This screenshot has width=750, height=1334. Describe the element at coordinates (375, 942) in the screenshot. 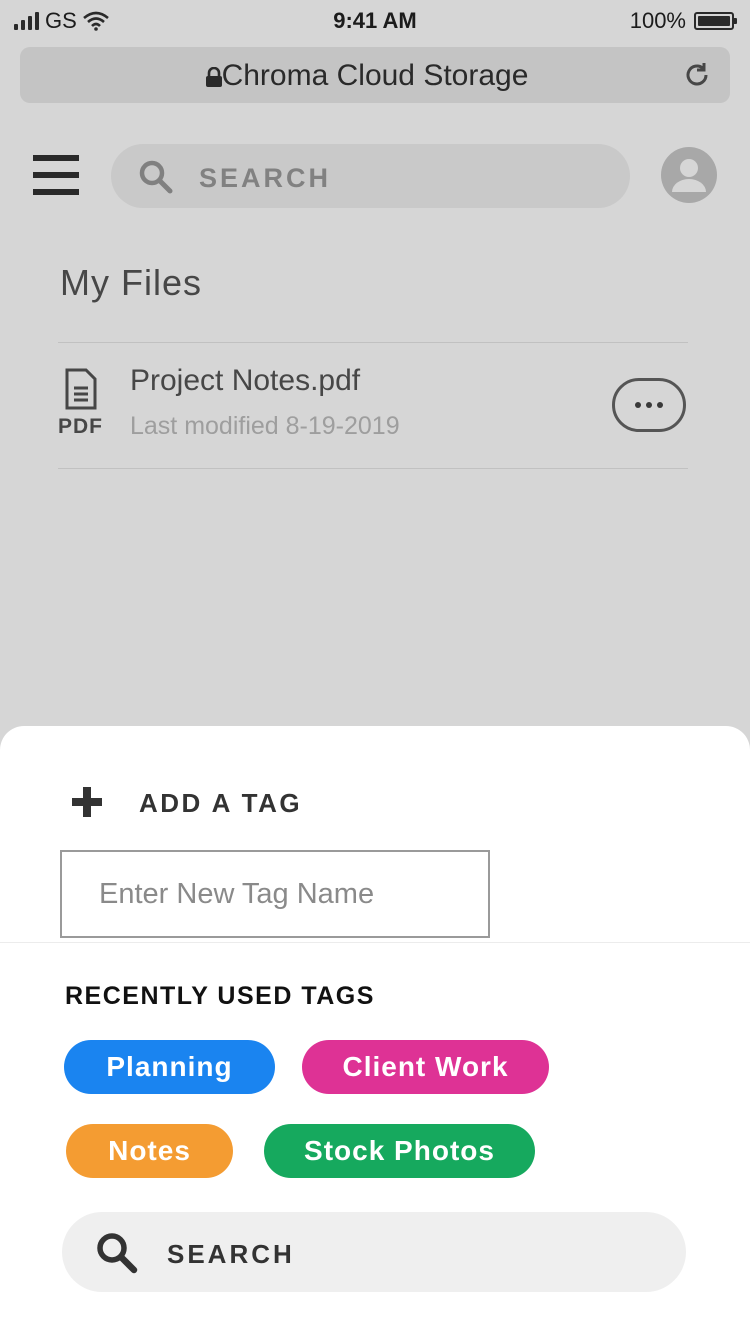

I see `divider` at that location.